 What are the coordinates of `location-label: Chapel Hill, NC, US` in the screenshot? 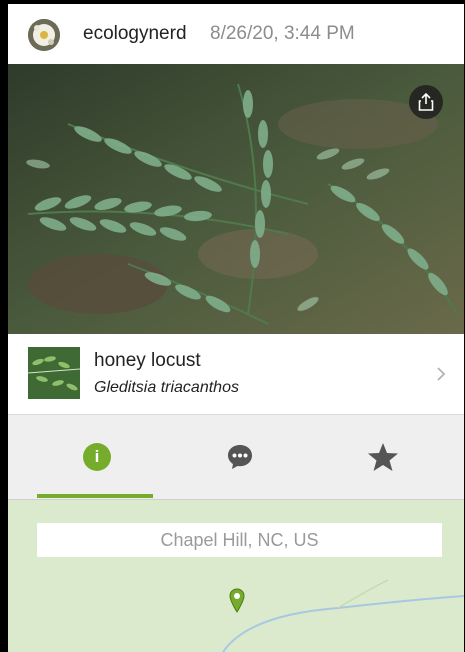 It's located at (239, 540).